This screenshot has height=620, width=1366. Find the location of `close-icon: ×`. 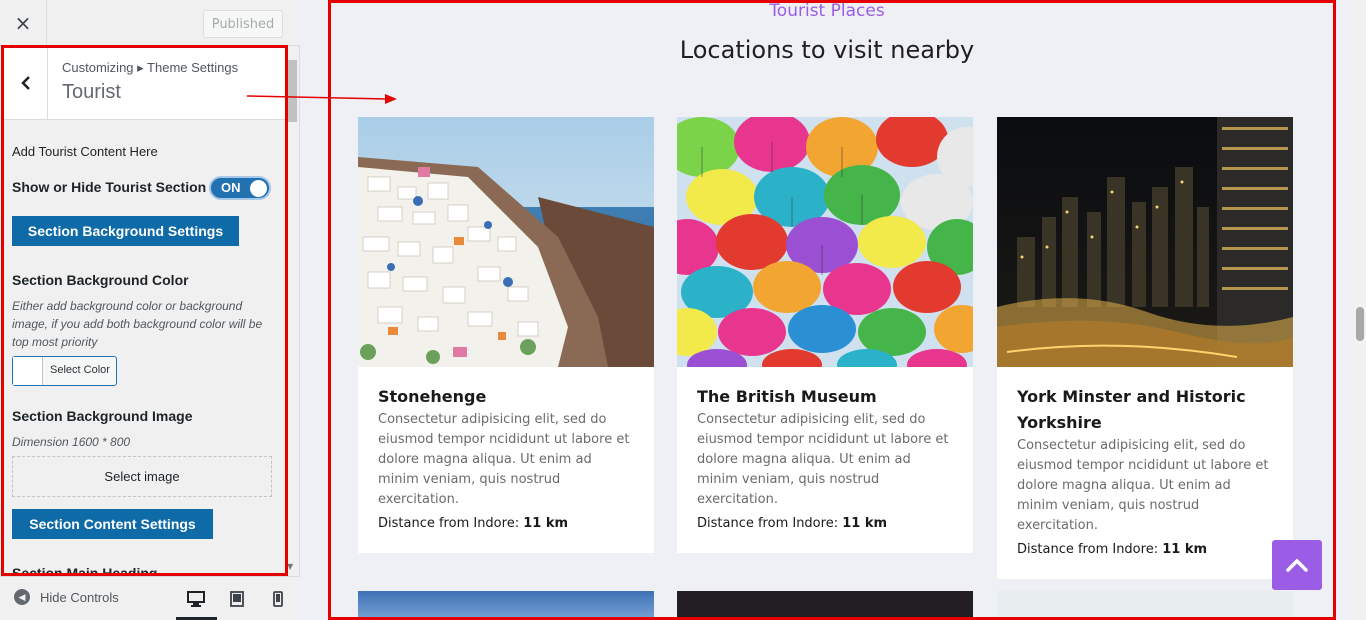

close-icon: × is located at coordinates (23, 23).